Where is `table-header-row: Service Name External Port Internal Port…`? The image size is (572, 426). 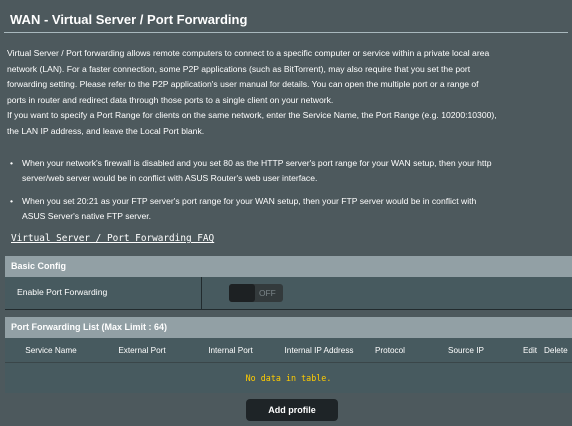 table-header-row: Service Name External Port Internal Port… is located at coordinates (288, 350).